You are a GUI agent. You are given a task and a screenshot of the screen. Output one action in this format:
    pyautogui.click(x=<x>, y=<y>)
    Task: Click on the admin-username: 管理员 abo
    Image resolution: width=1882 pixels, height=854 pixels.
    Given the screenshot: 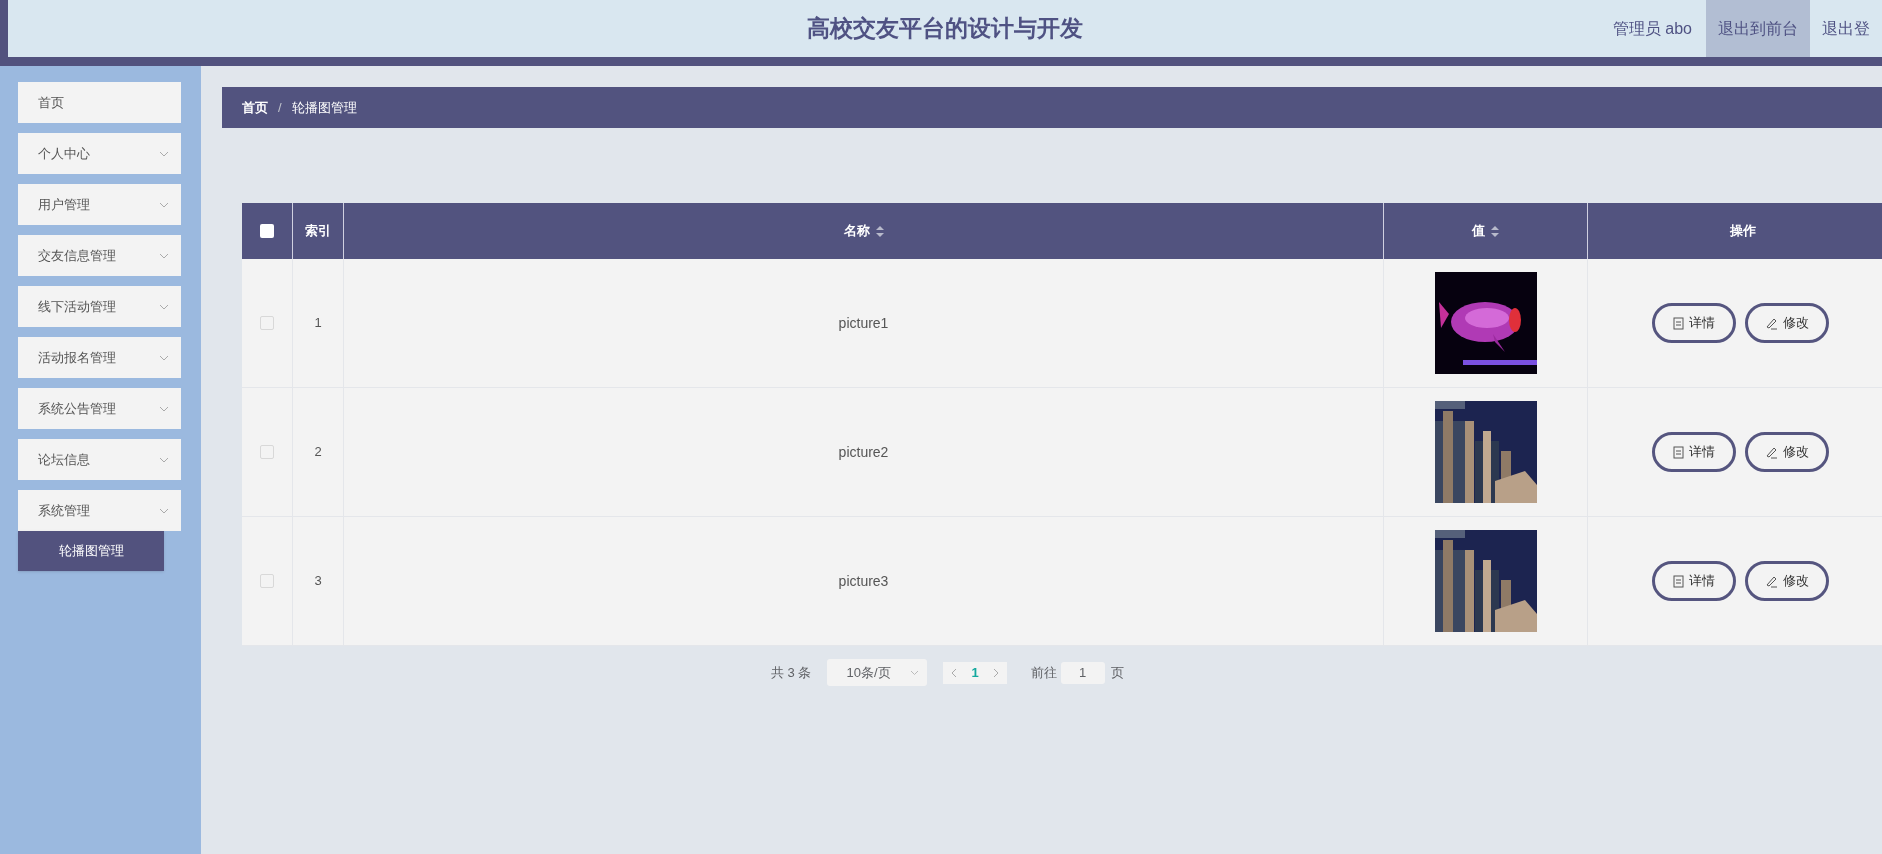 What is the action you would take?
    pyautogui.click(x=1652, y=28)
    